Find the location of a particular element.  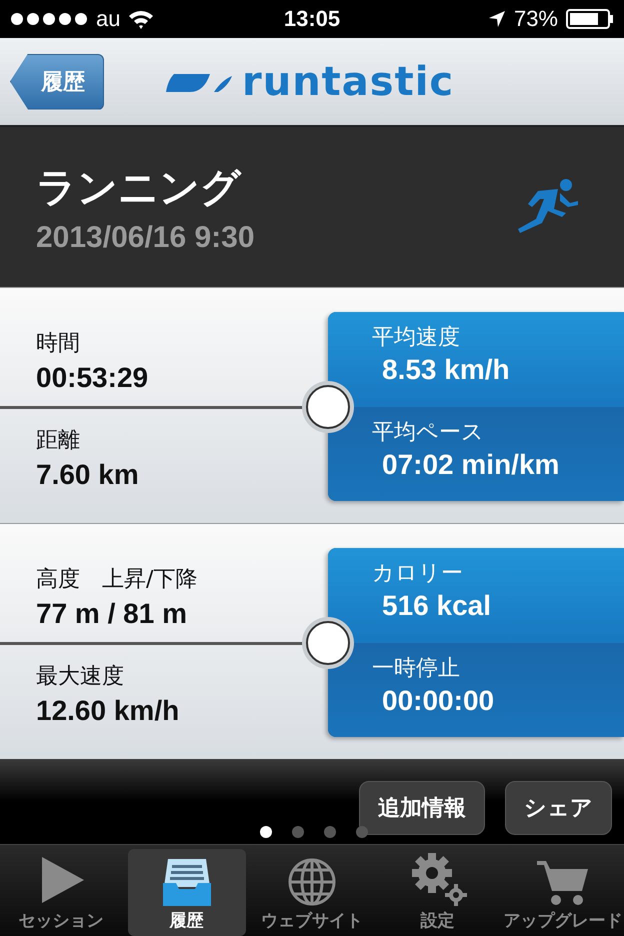

location-arrow-icon is located at coordinates (497, 19).